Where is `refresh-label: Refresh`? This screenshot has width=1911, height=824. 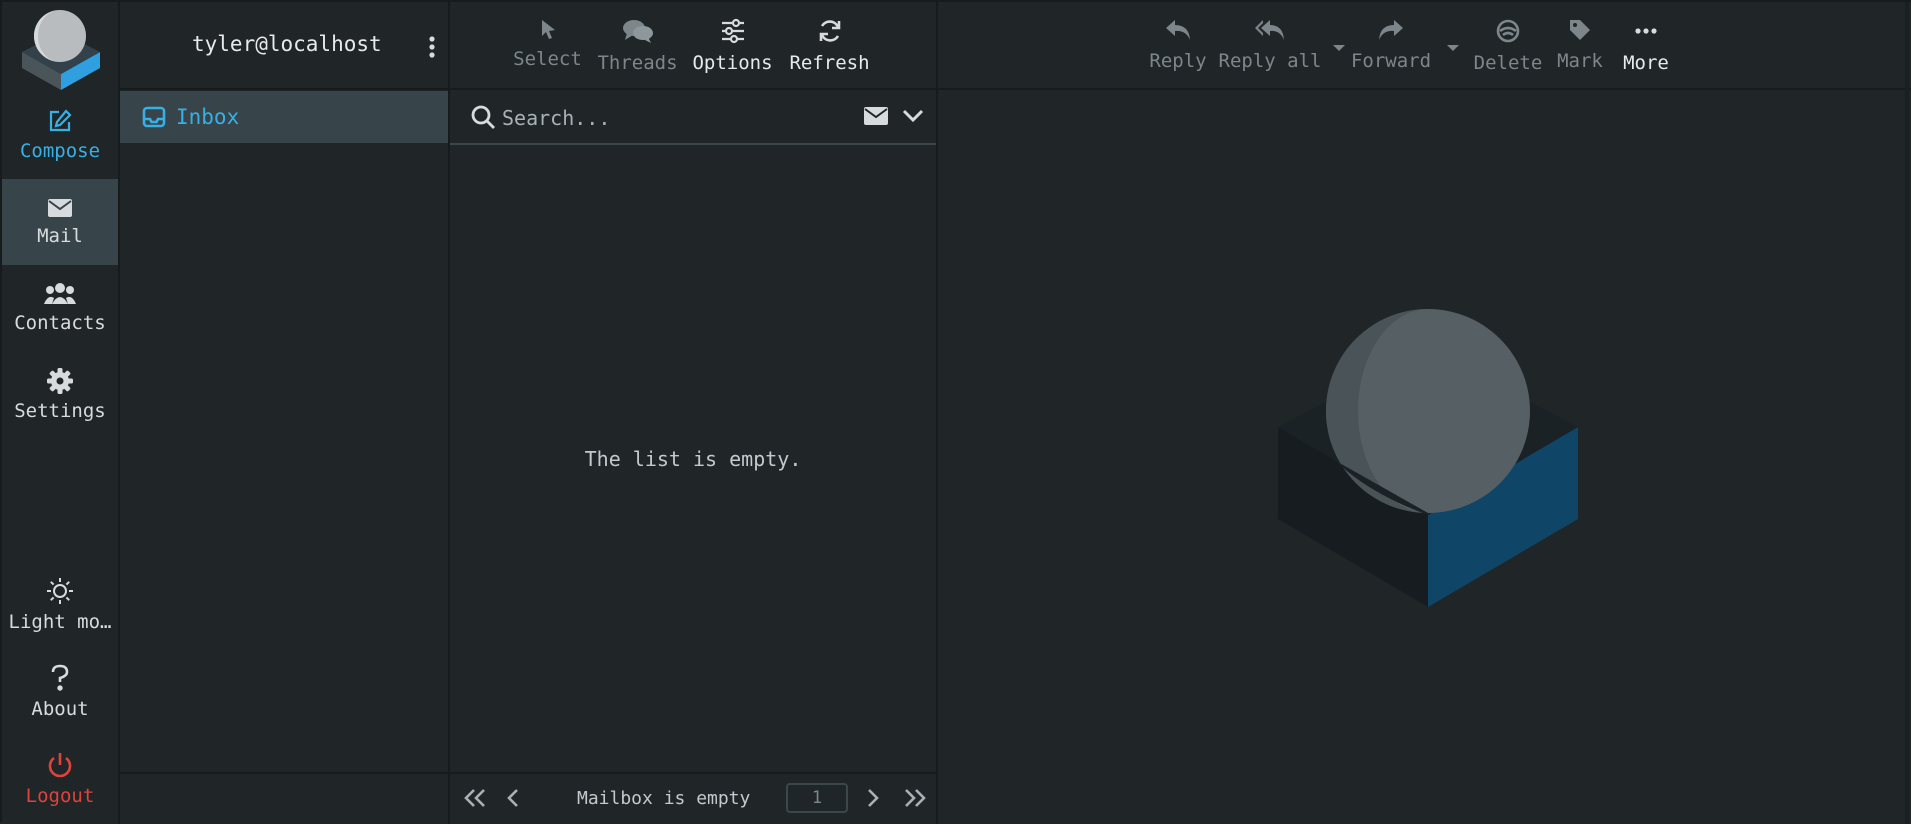
refresh-label: Refresh is located at coordinates (829, 63).